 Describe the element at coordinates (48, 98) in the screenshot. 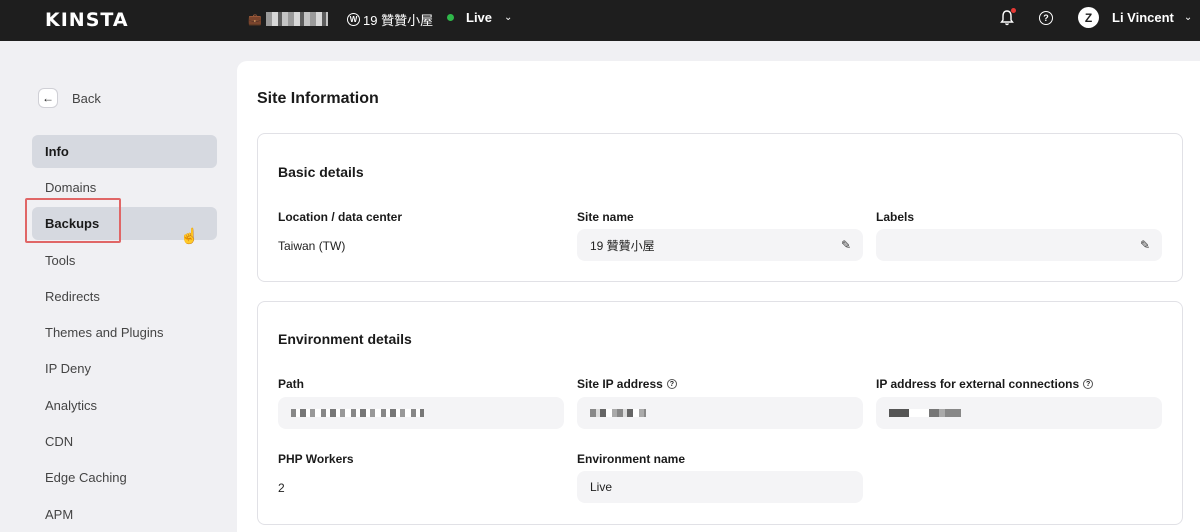

I see `arrow-left-icon: ←` at that location.